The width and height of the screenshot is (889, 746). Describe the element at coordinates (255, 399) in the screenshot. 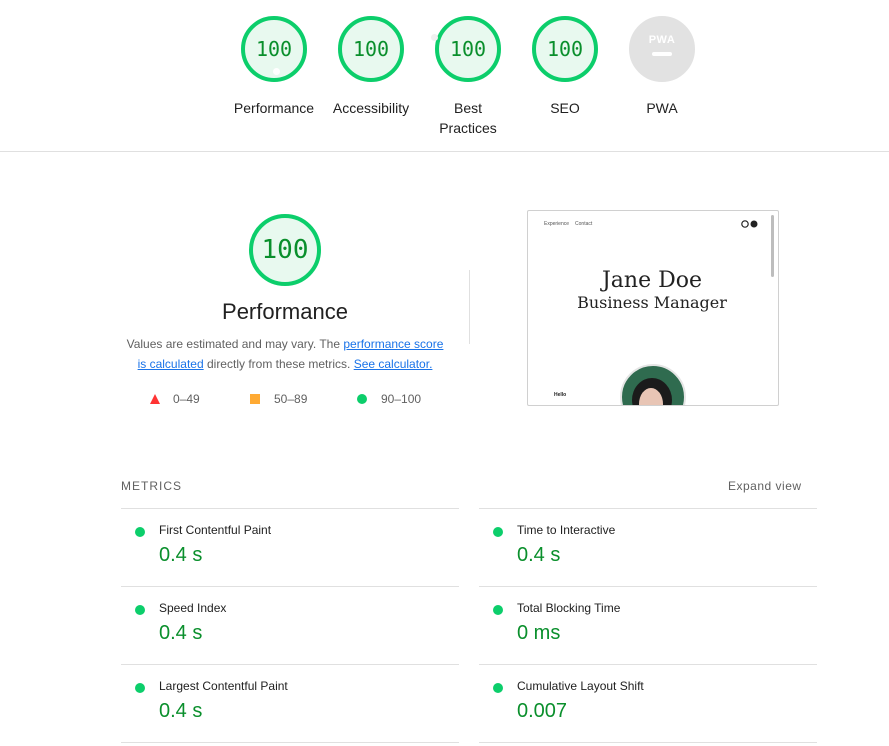

I see `average-square-icon` at that location.